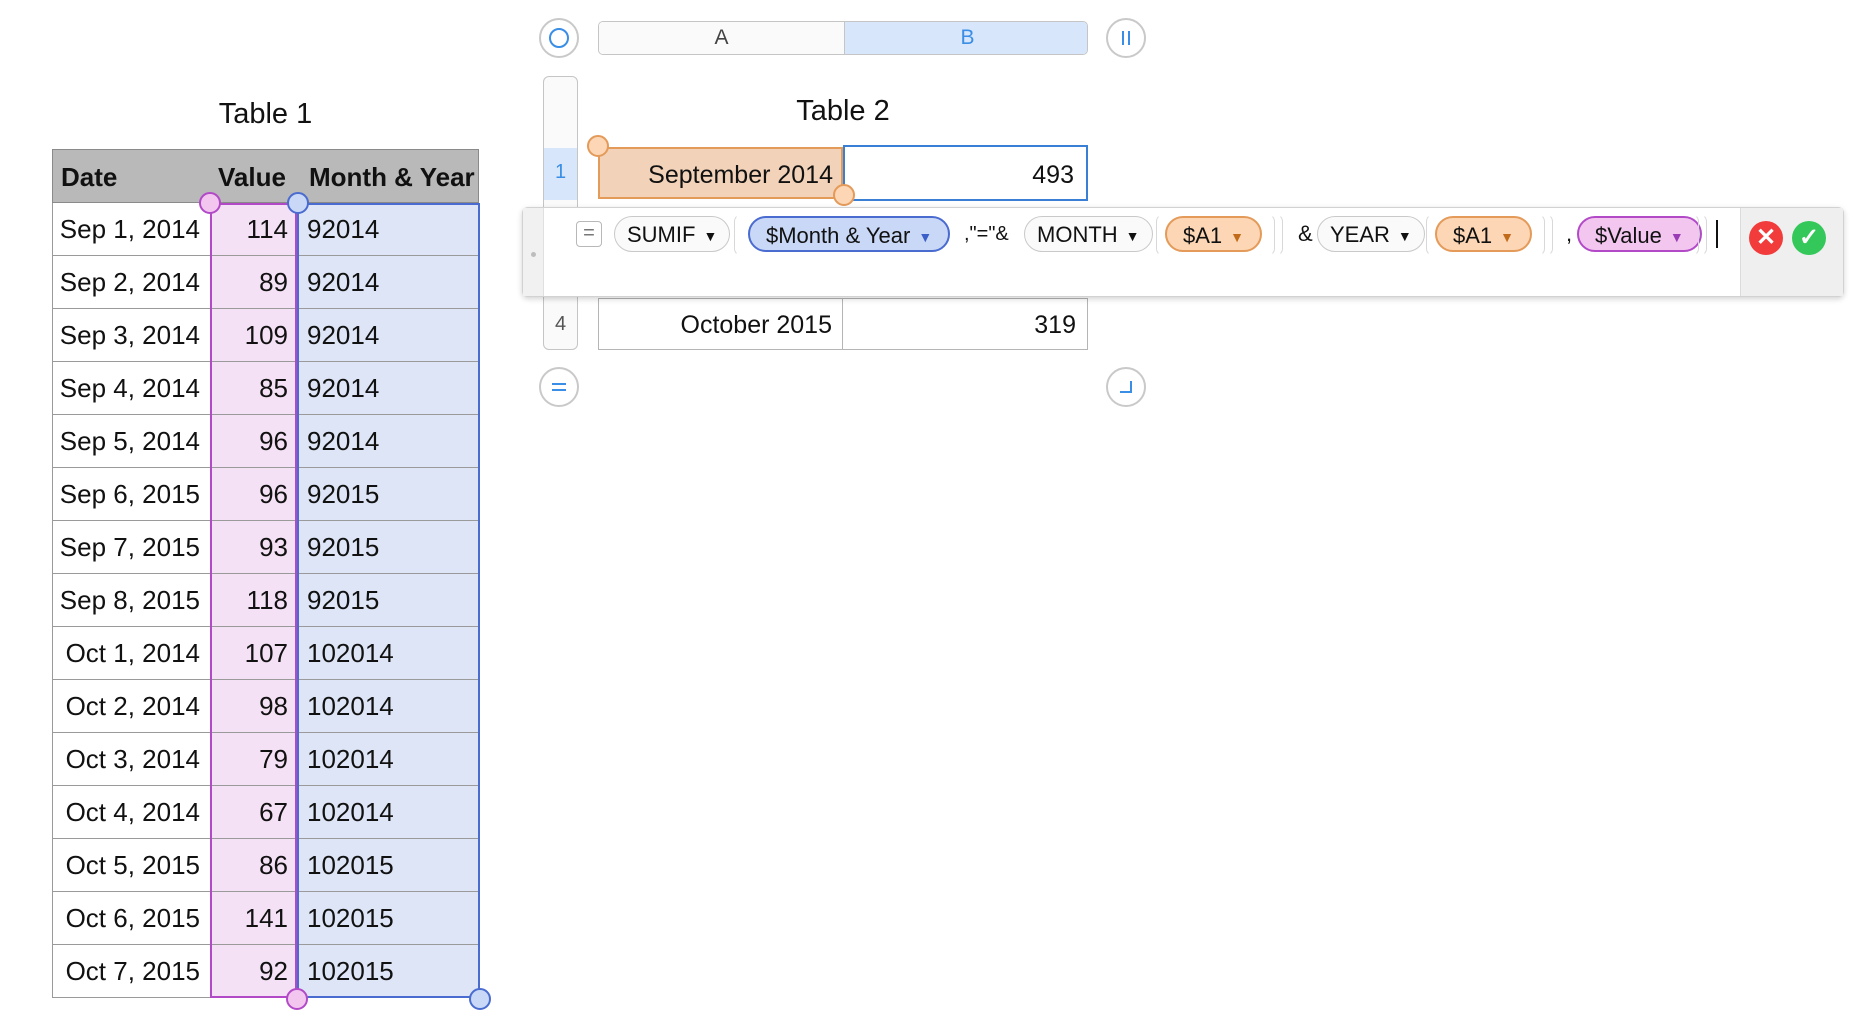 The height and width of the screenshot is (1034, 1860). Describe the element at coordinates (253, 971) in the screenshot. I see `value-cell: 92` at that location.